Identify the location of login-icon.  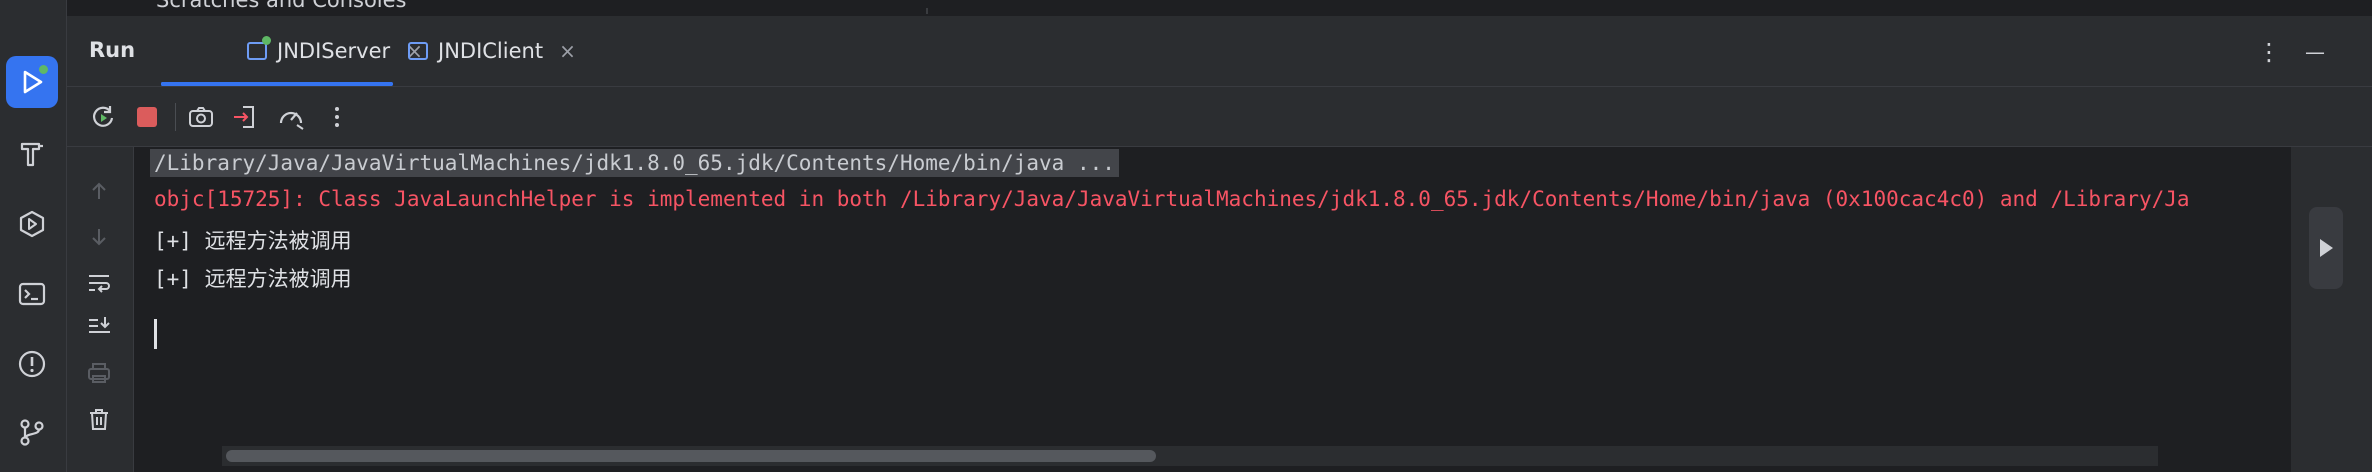
(244, 117).